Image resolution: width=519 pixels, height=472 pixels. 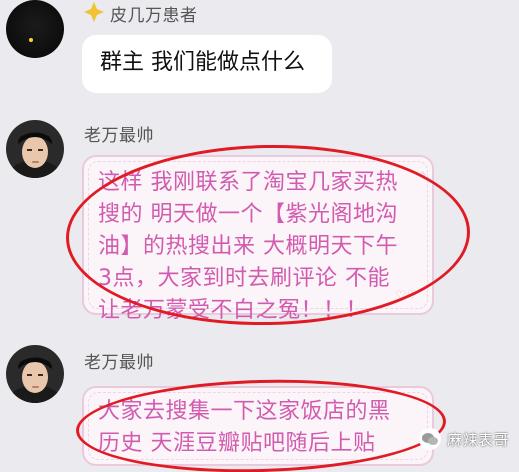 What do you see at coordinates (429, 439) in the screenshot?
I see `wechat-icon` at bounding box center [429, 439].